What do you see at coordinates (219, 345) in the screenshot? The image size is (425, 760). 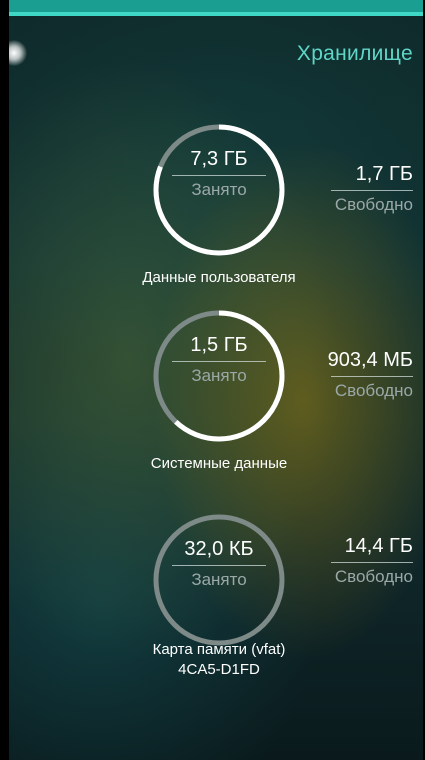 I see `used-value: 1,5 ГБ` at bounding box center [219, 345].